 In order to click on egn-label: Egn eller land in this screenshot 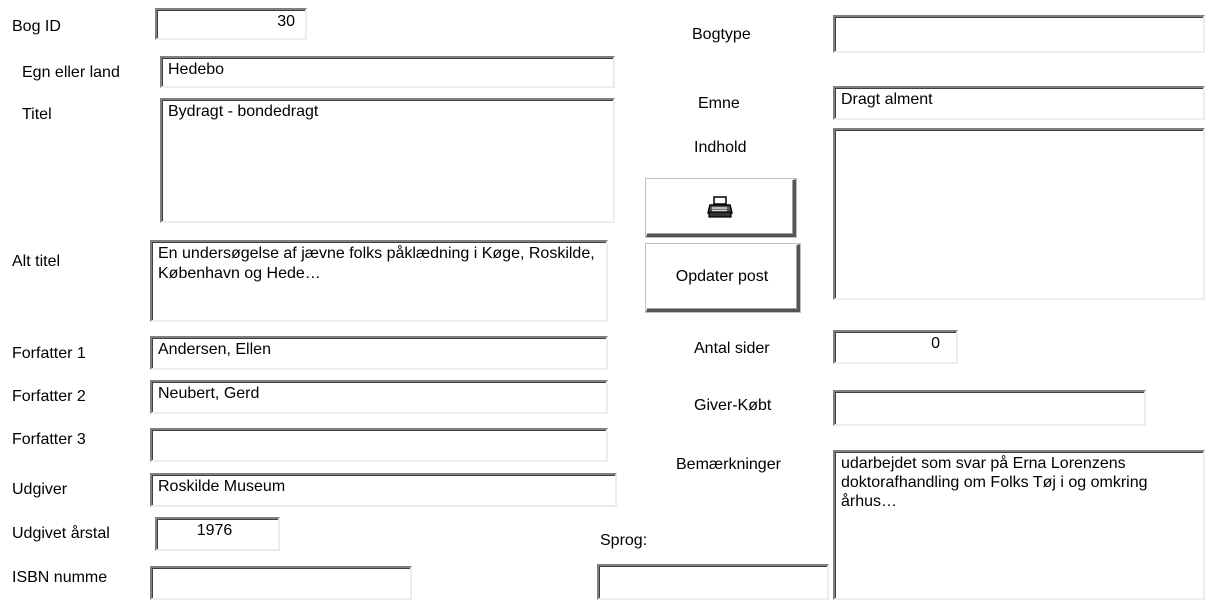, I will do `click(71, 72)`.